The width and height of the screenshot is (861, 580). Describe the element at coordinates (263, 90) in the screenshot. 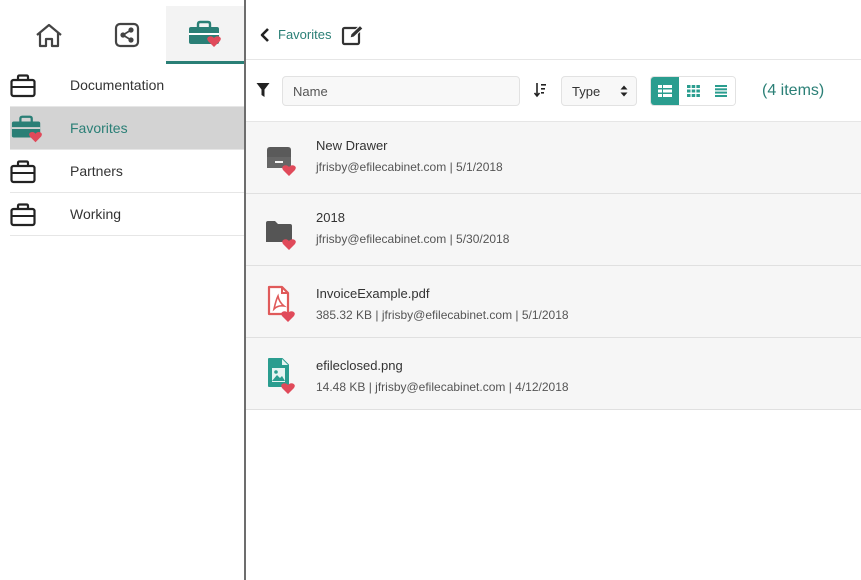

I see `filter-icon` at that location.